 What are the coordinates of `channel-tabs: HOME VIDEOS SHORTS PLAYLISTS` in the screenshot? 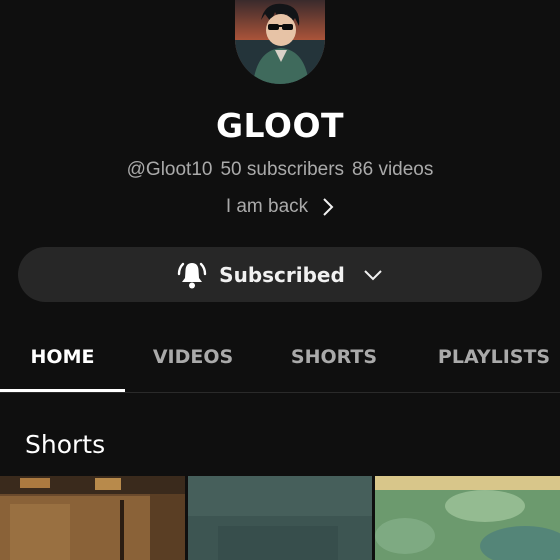 It's located at (280, 361).